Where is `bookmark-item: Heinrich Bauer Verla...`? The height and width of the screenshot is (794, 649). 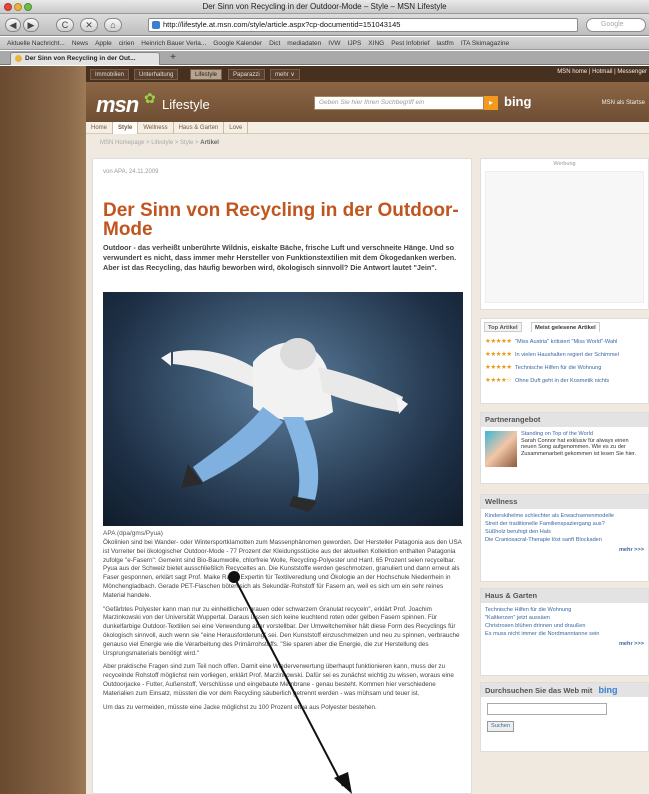
bookmark-item: Heinrich Bauer Verla... is located at coordinates (173, 43).